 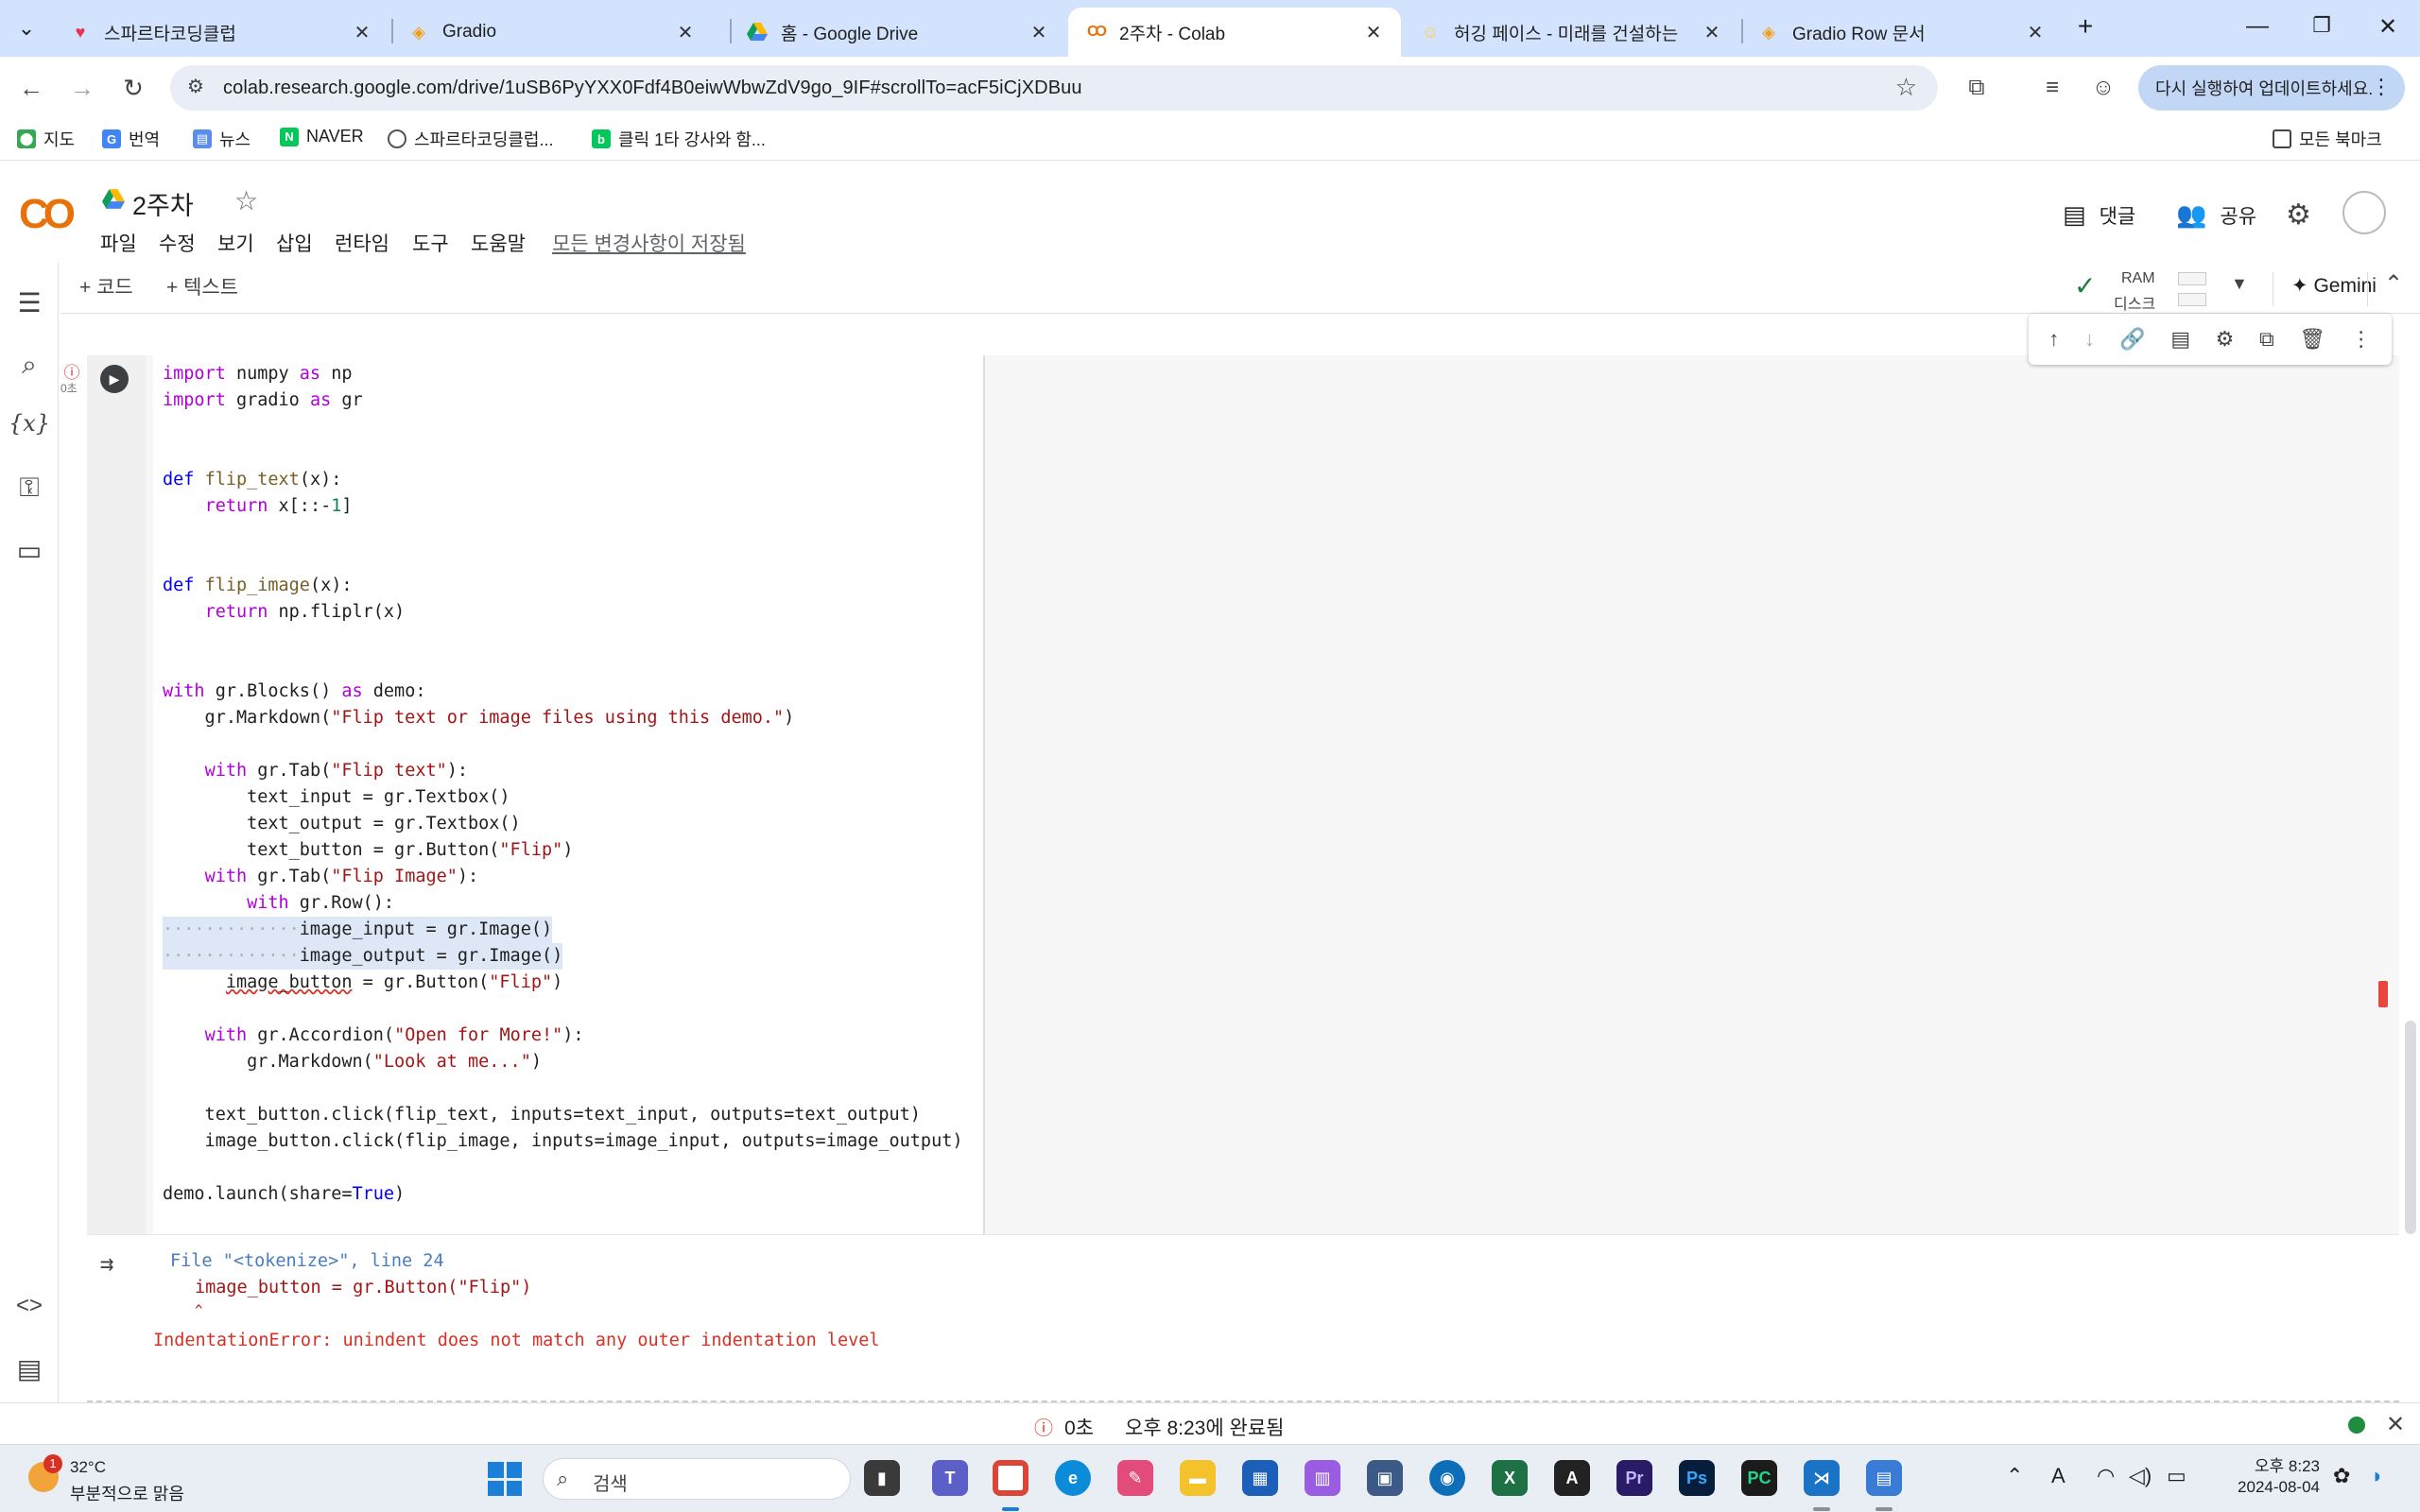 What do you see at coordinates (1572, 1478) in the screenshot?
I see `acrobat-icon: A` at bounding box center [1572, 1478].